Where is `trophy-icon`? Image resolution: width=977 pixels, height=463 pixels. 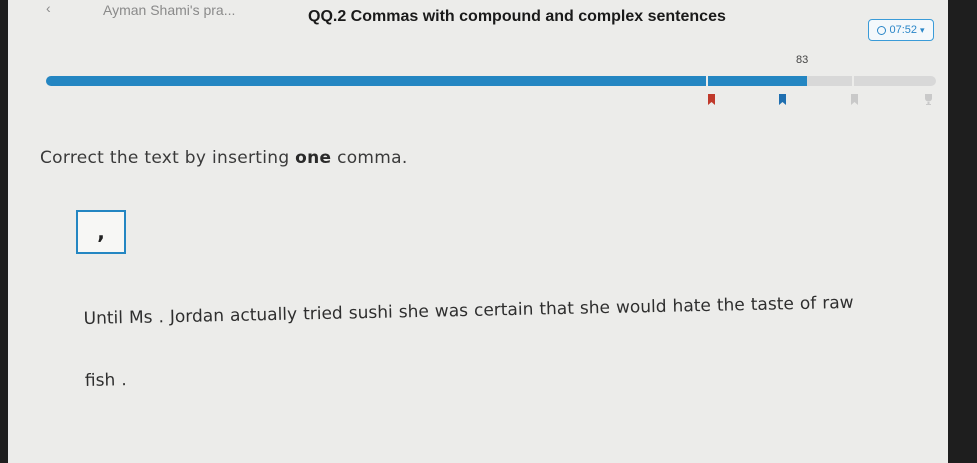
trophy-icon is located at coordinates (928, 99).